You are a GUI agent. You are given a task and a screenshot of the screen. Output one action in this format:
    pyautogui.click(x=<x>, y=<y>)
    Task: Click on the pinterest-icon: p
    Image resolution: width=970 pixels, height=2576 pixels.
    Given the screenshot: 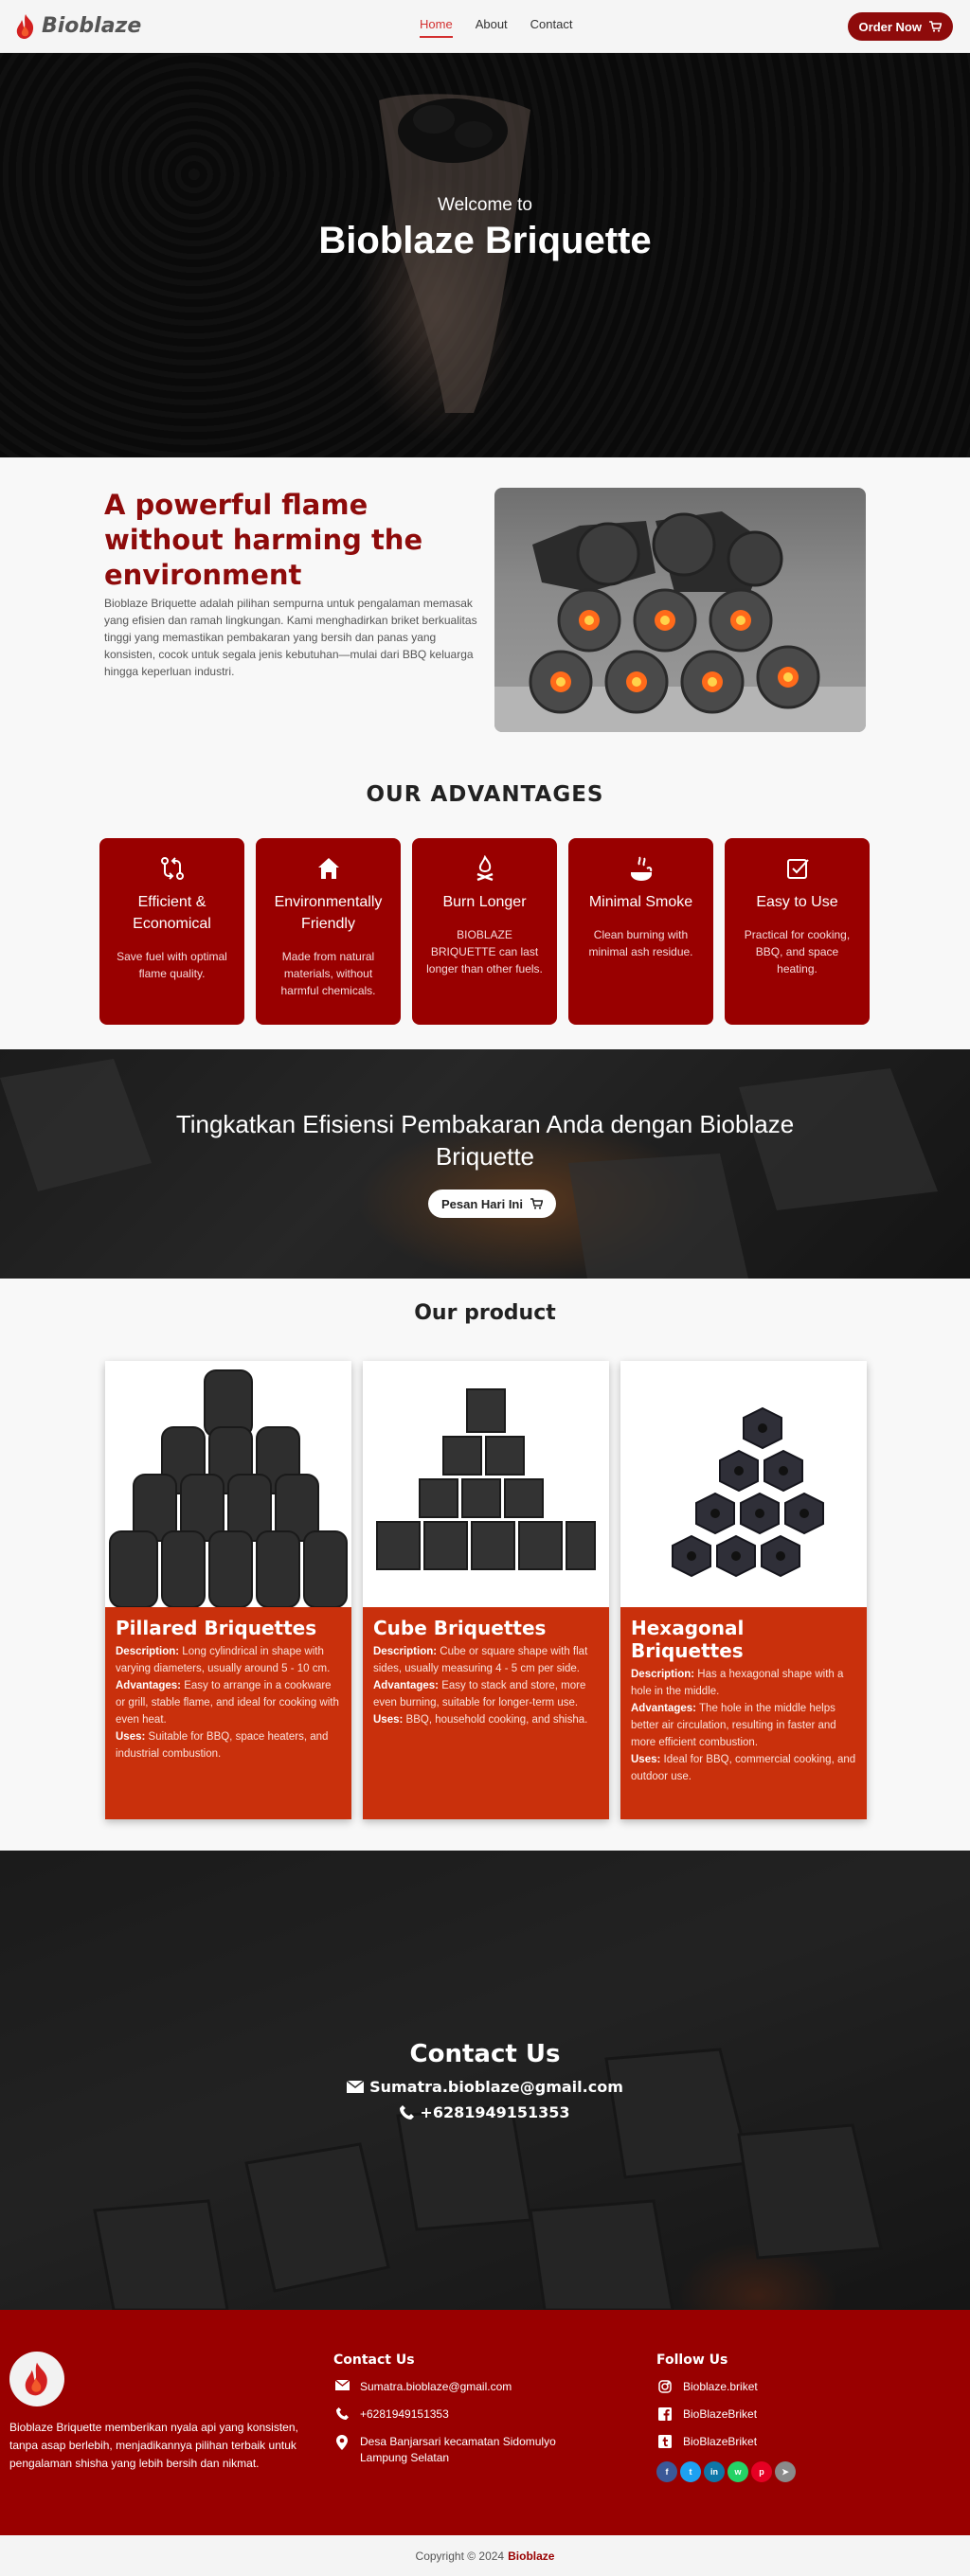 What is the action you would take?
    pyautogui.click(x=761, y=2471)
    